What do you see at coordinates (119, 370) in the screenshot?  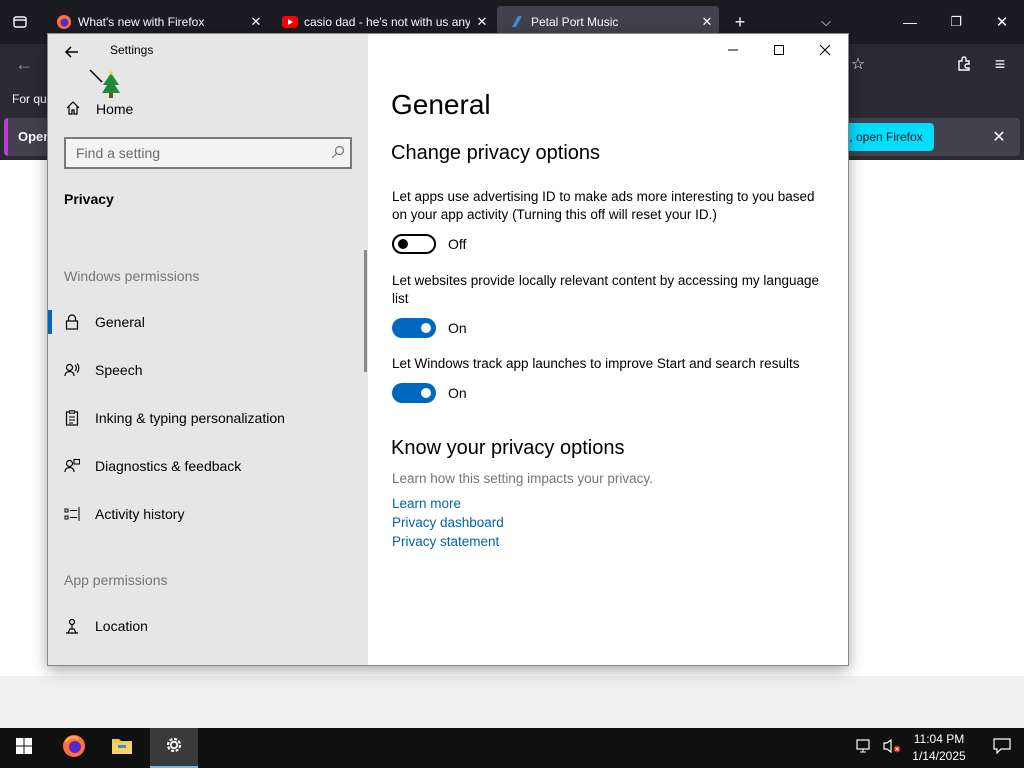 I see `sidebar-item-label: Speech` at bounding box center [119, 370].